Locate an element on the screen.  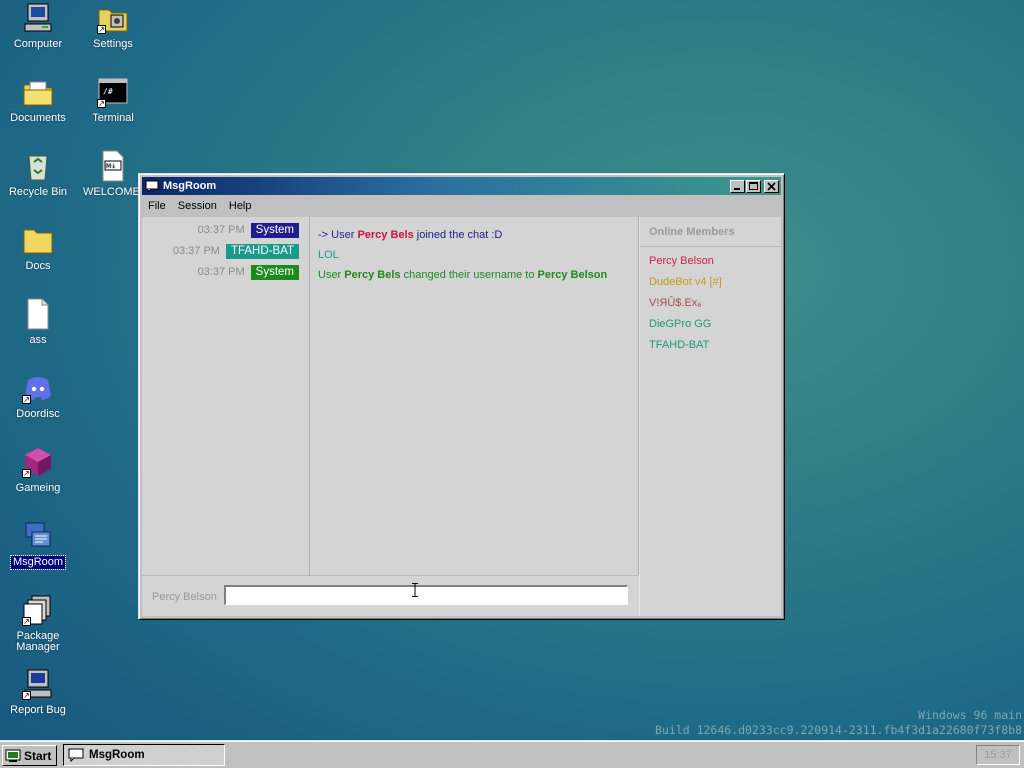
package-manager-icon: ↗ is located at coordinates (38, 610).